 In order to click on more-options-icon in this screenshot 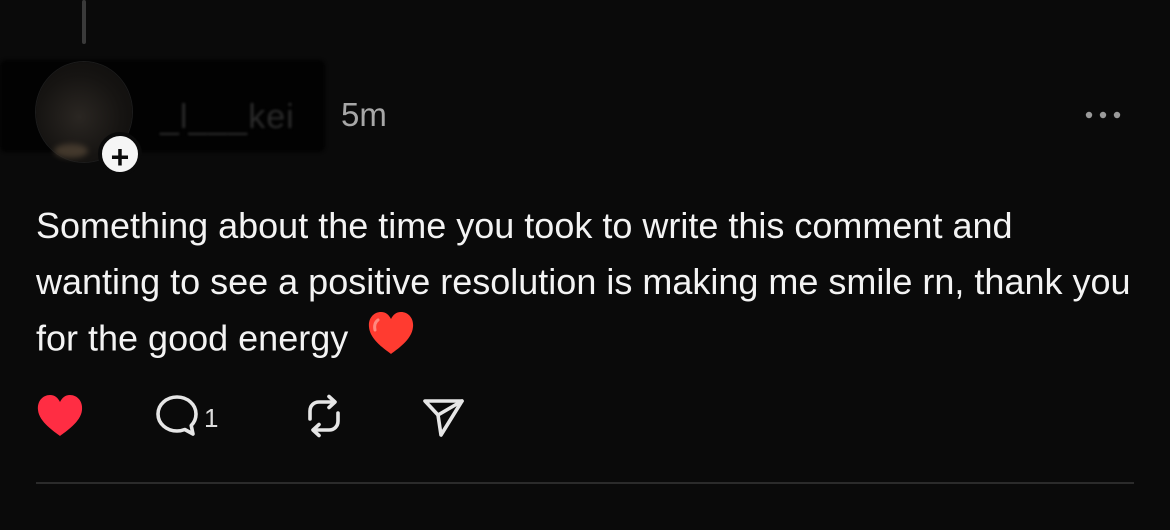, I will do `click(1105, 115)`.